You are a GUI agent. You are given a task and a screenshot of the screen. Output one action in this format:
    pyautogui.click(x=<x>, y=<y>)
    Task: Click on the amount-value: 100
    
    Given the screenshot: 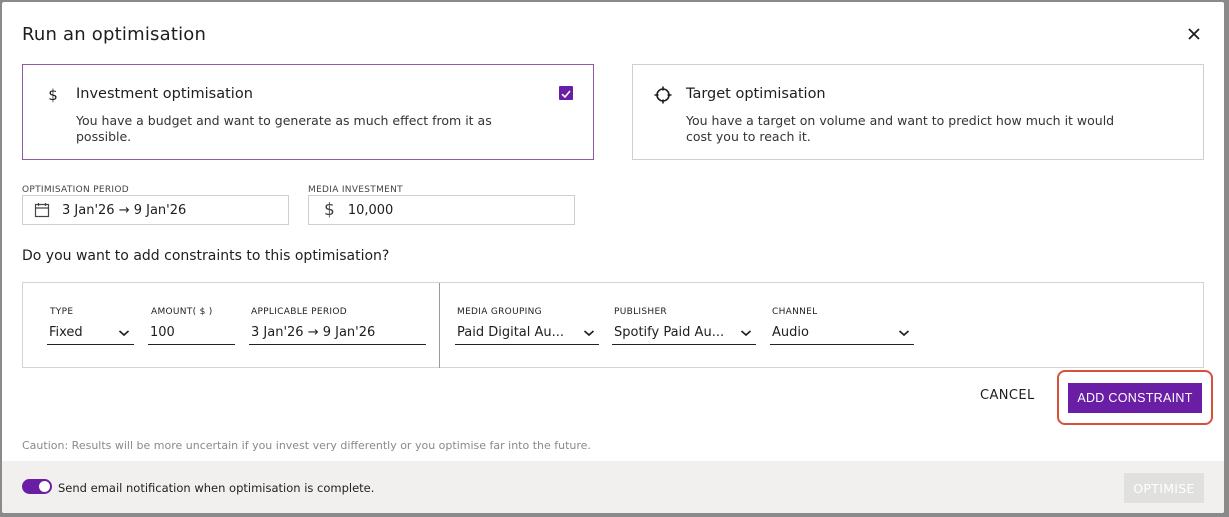 What is the action you would take?
    pyautogui.click(x=162, y=332)
    